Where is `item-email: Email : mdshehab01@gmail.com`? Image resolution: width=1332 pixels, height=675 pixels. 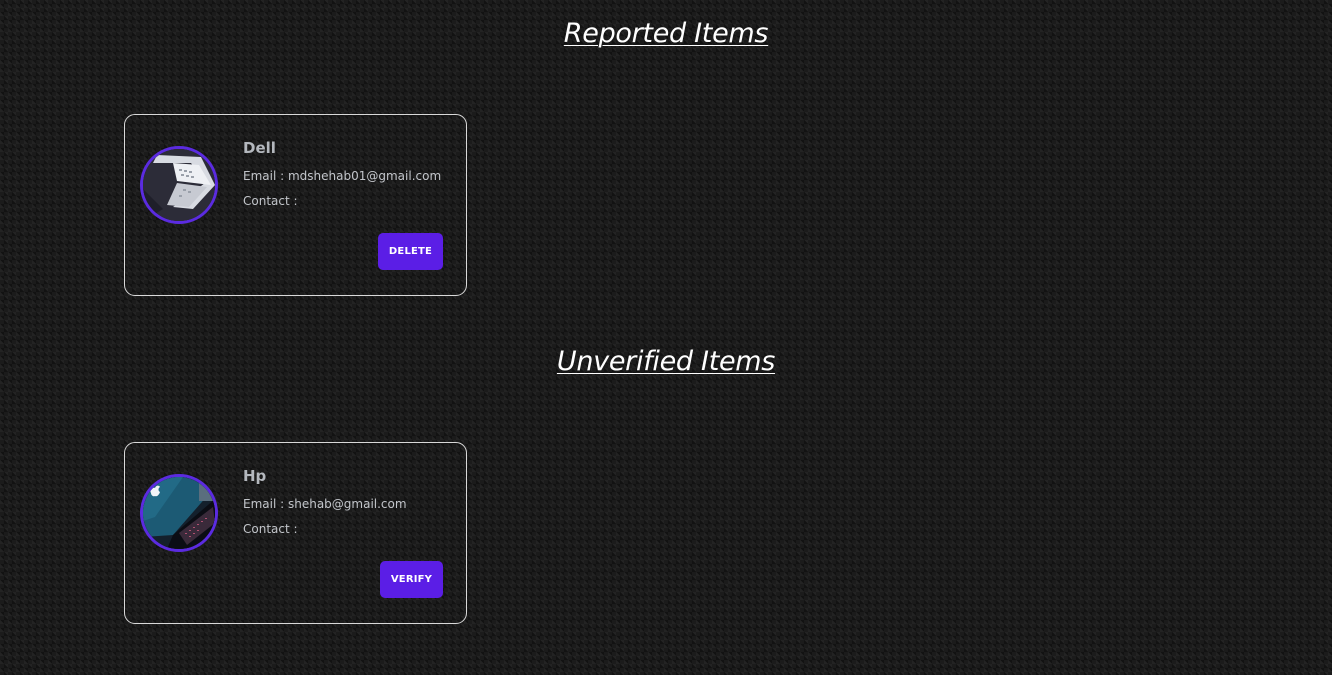 item-email: Email : mdshehab01@gmail.com is located at coordinates (342, 177).